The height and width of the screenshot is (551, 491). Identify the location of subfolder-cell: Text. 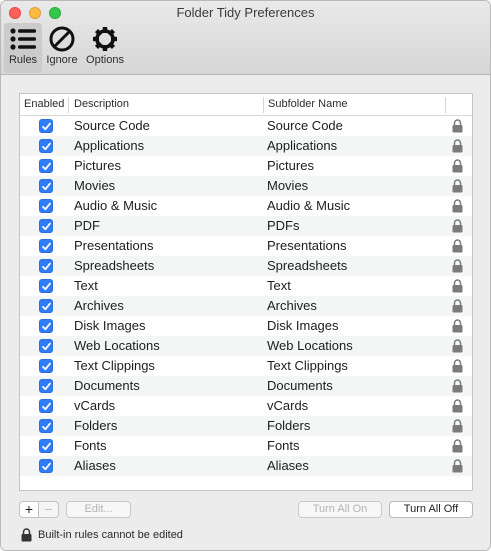
(279, 285).